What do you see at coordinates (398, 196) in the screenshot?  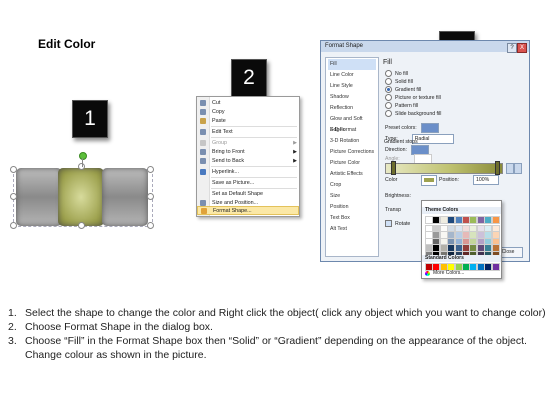 I see `brightness-label: Brightness:` at bounding box center [398, 196].